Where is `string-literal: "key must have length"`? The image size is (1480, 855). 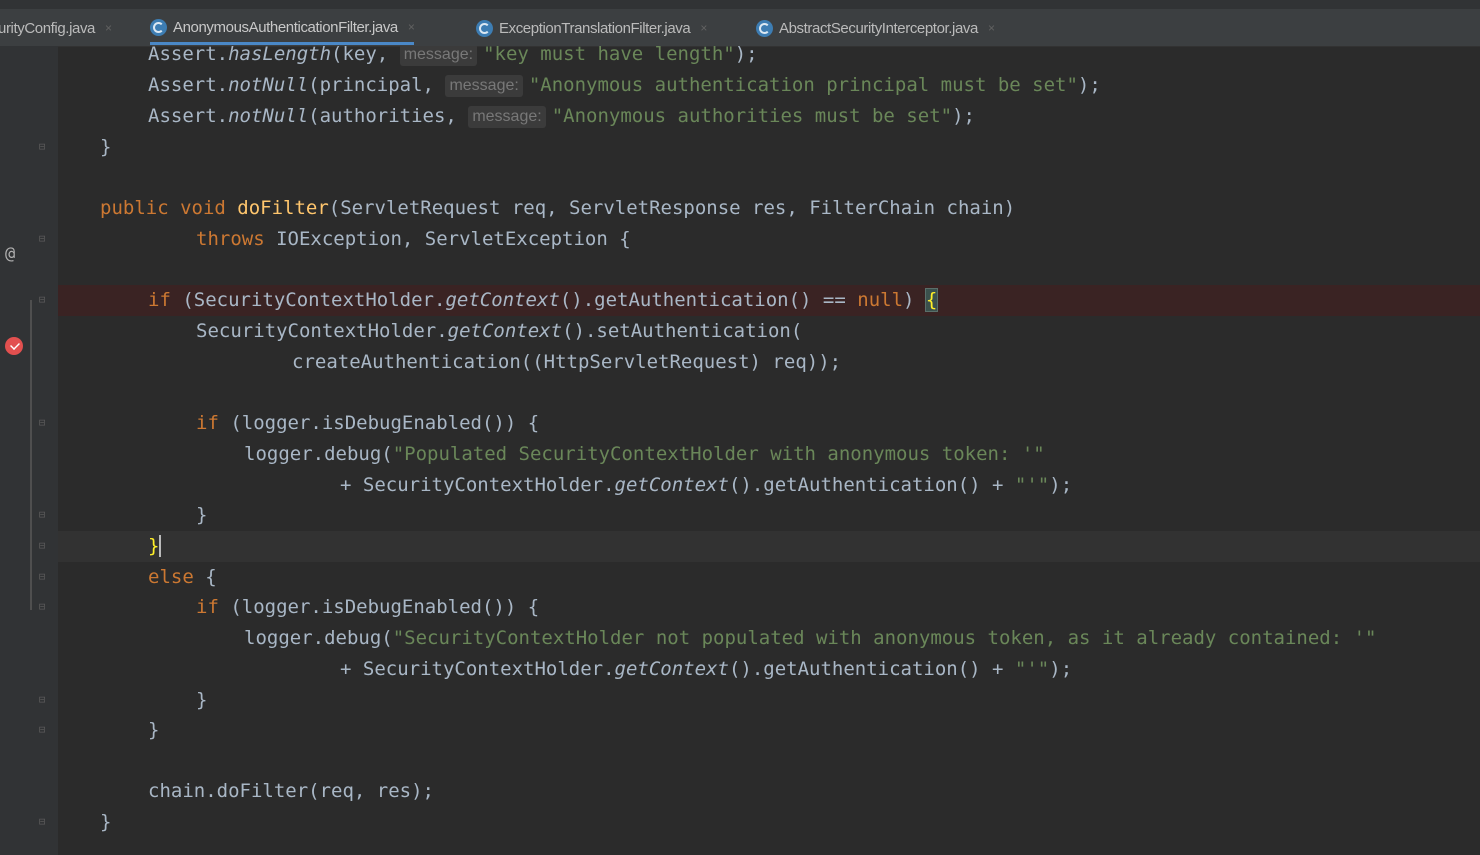
string-literal: "key must have length" is located at coordinates (609, 55).